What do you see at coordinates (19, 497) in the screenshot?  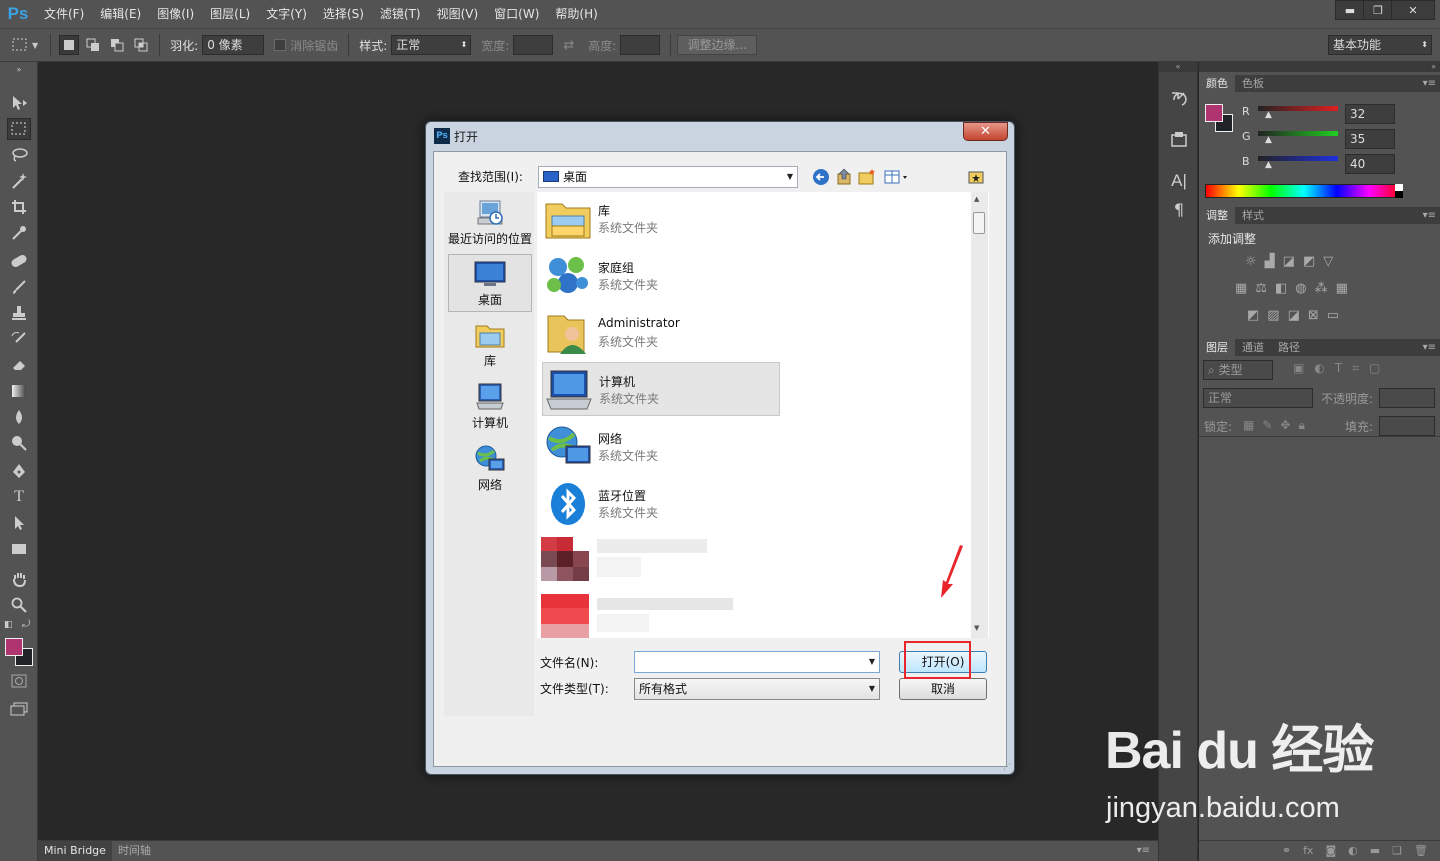 I see `type-tool-icon: T` at bounding box center [19, 497].